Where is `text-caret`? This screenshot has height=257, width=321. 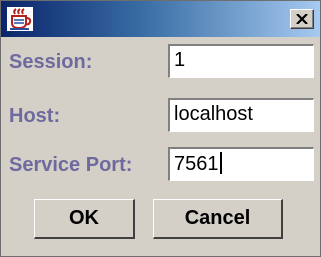 text-caret is located at coordinates (220, 163).